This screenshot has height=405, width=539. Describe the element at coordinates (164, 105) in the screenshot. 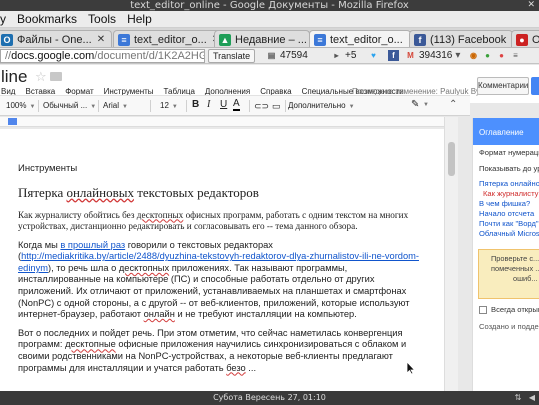

I see `font-size-value: 12` at that location.